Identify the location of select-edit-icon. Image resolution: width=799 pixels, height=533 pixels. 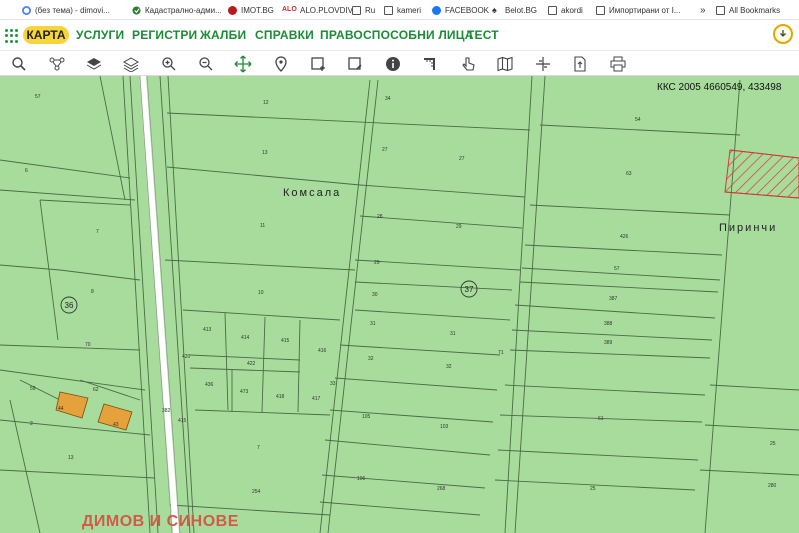
(355, 63).